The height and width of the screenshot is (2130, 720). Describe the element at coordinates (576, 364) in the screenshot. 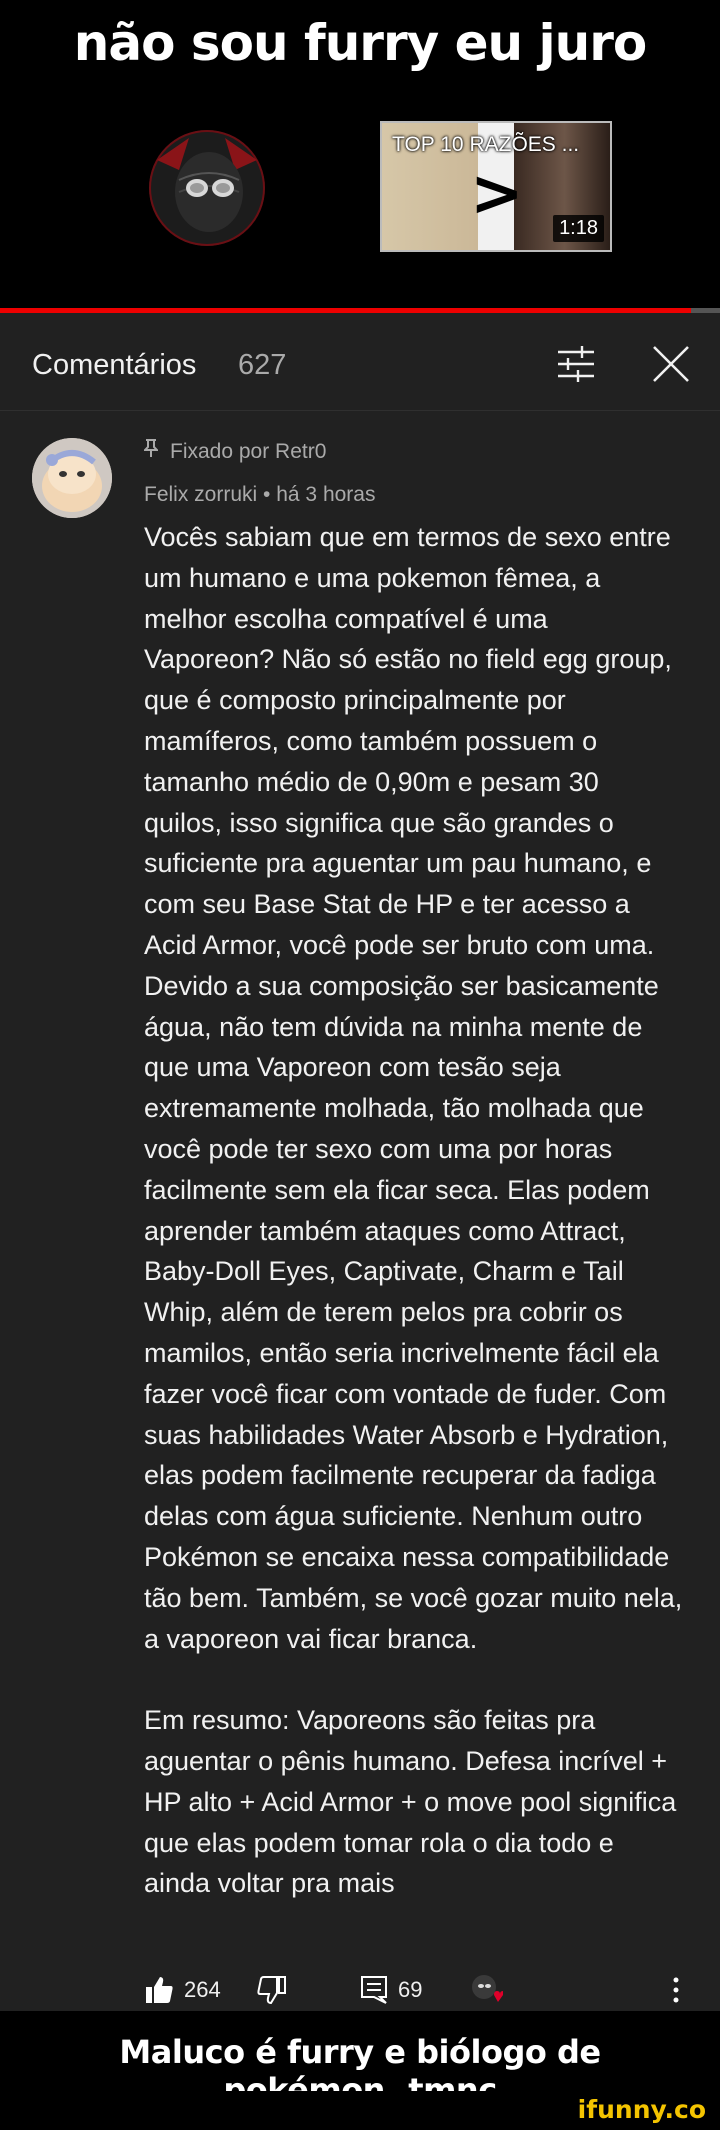

I see `sort-filter-icon` at that location.